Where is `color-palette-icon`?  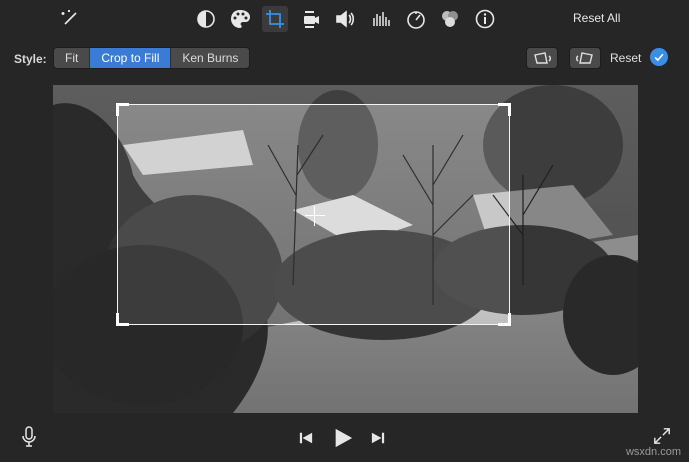
color-palette-icon is located at coordinates (240, 19).